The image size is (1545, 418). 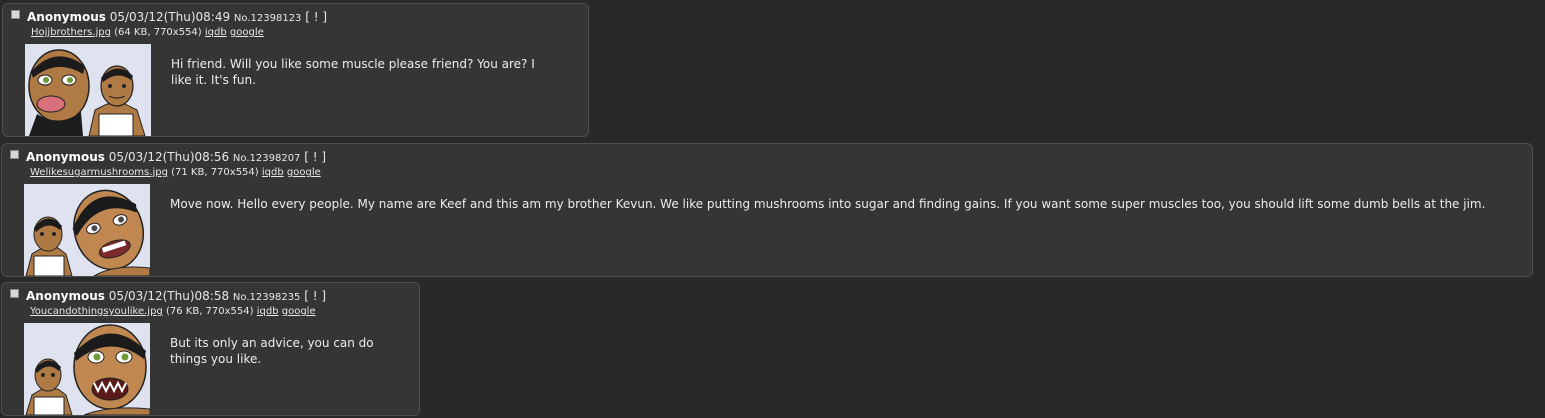 I want to click on file-name-link: Welikesugarmushrooms.jpg, so click(x=99, y=172).